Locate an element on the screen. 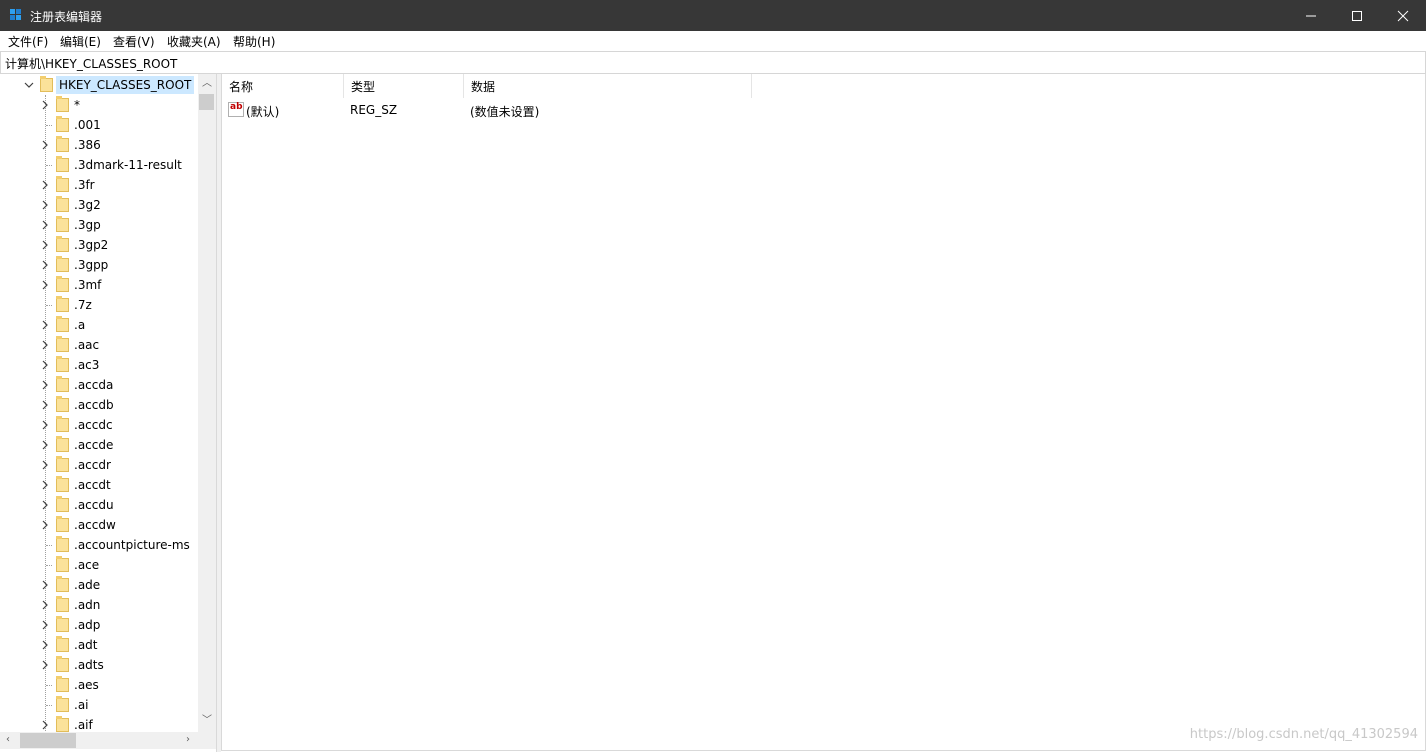 The height and width of the screenshot is (752, 1426). tree-item: .adp is located at coordinates (99, 625).